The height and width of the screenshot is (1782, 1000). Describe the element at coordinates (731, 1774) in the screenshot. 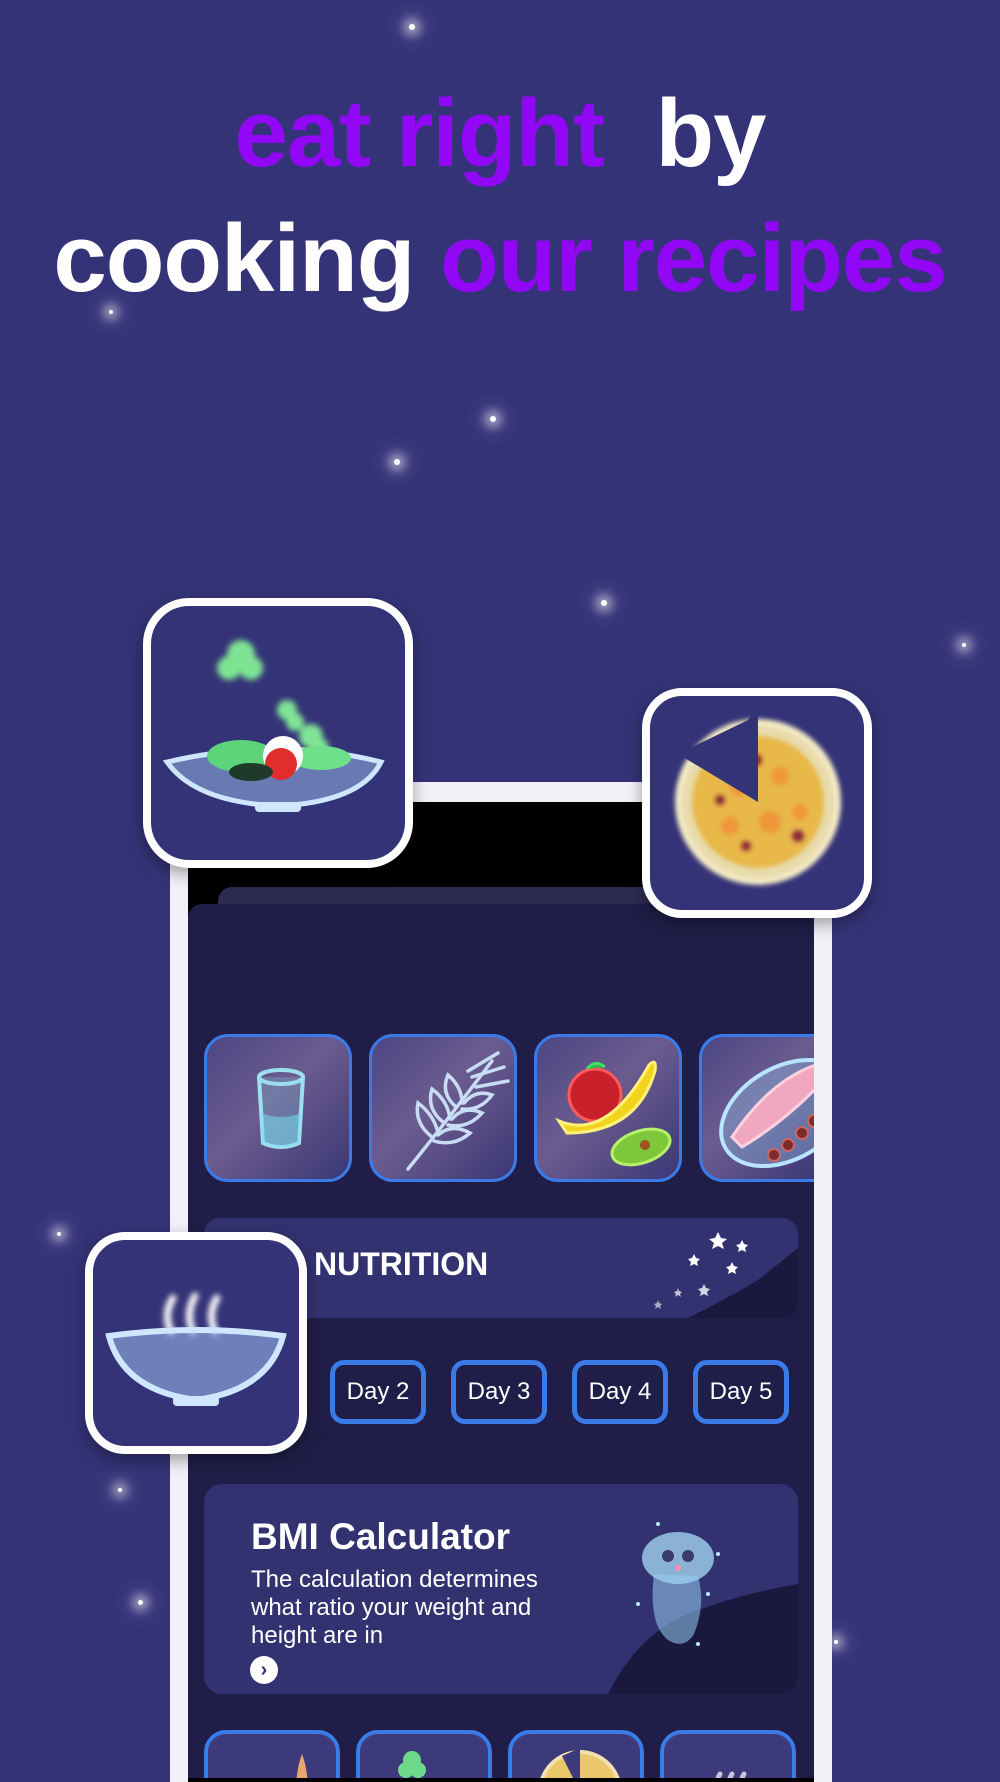

I see `steam-icon` at that location.